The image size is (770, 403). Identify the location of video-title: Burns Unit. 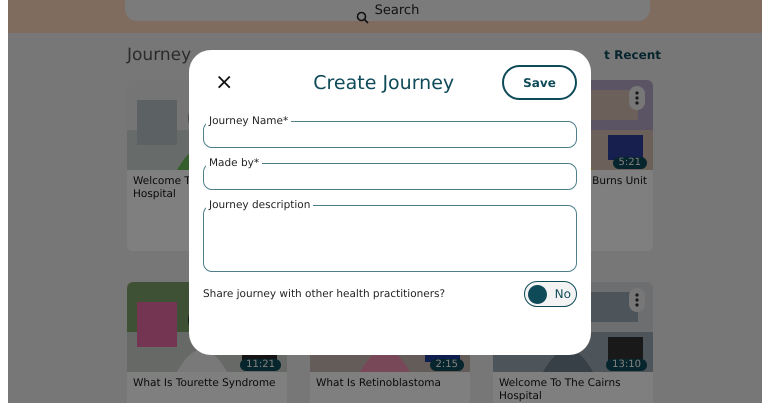
(619, 181).